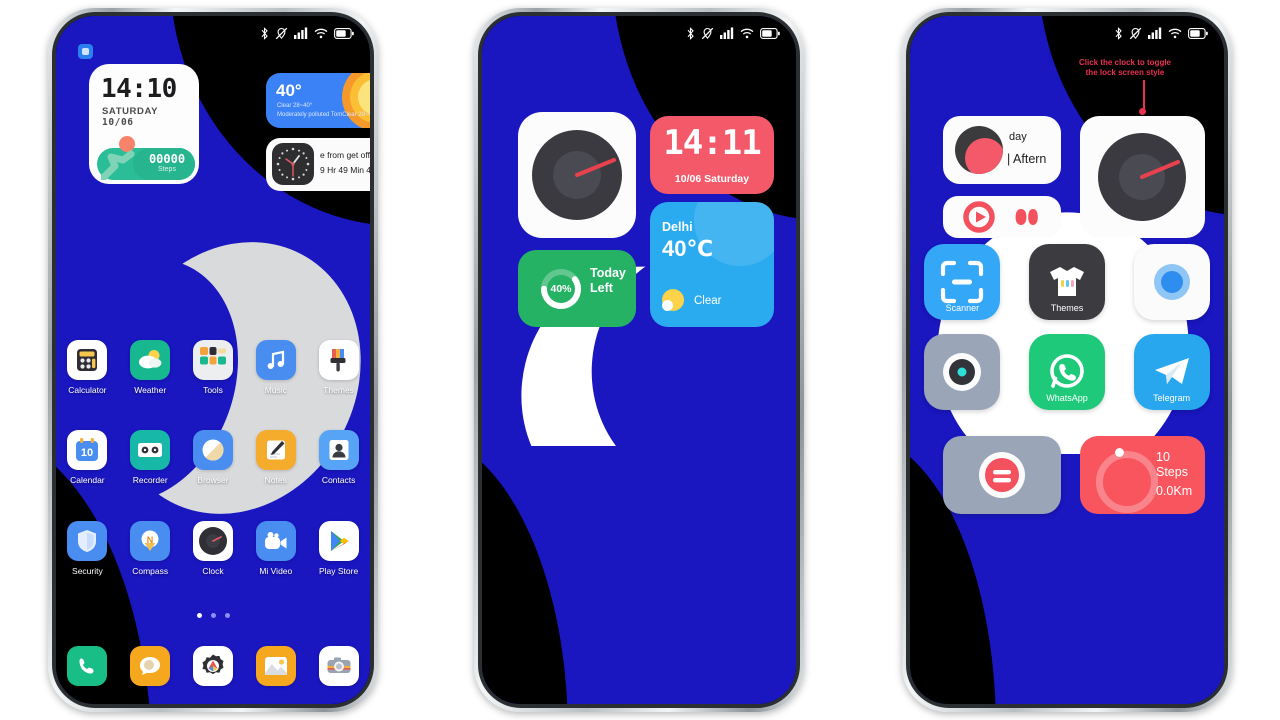  What do you see at coordinates (712, 155) in the screenshot?
I see `digital-clock-widget-2: 14:11 10/06 Saturday` at bounding box center [712, 155].